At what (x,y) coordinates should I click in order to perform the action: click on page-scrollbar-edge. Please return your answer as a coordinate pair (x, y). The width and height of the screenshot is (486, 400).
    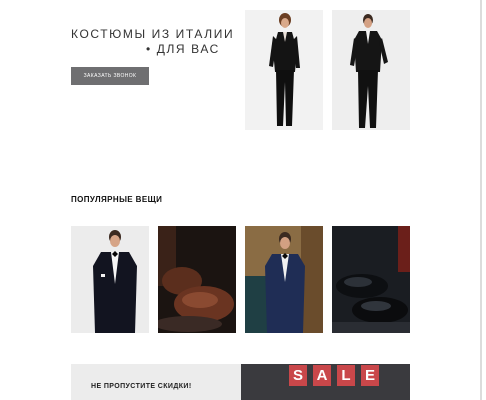
    Looking at the image, I should click on (481, 200).